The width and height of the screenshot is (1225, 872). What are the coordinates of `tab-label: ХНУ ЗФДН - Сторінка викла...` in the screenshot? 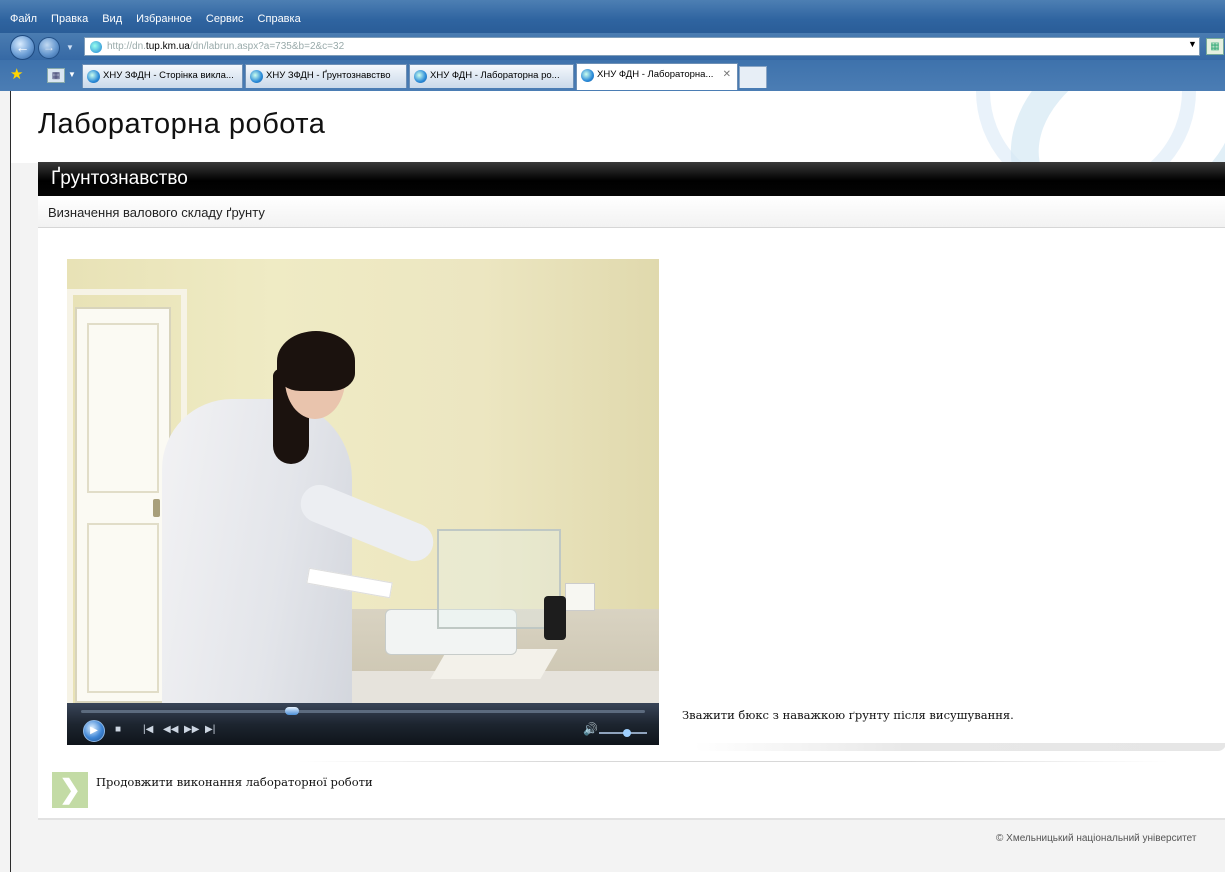 It's located at (168, 75).